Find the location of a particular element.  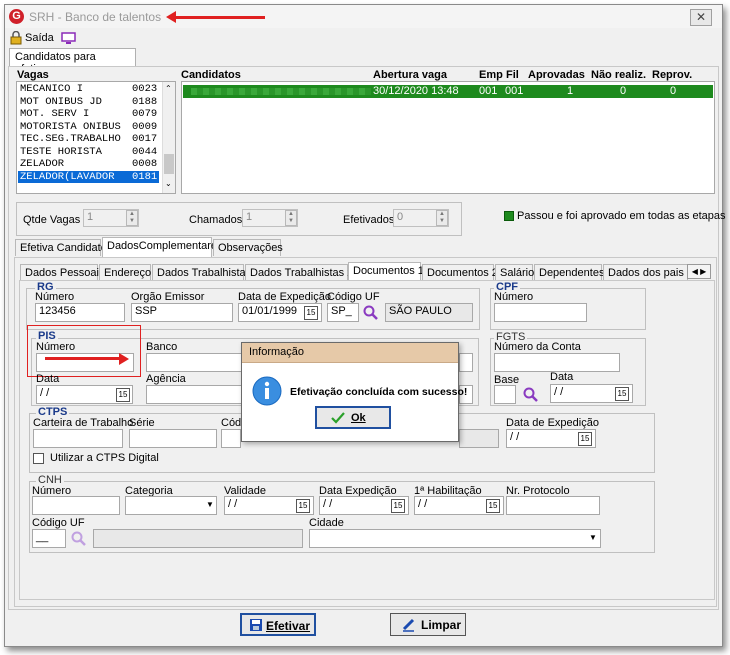

ok-button: Ok is located at coordinates (353, 417).